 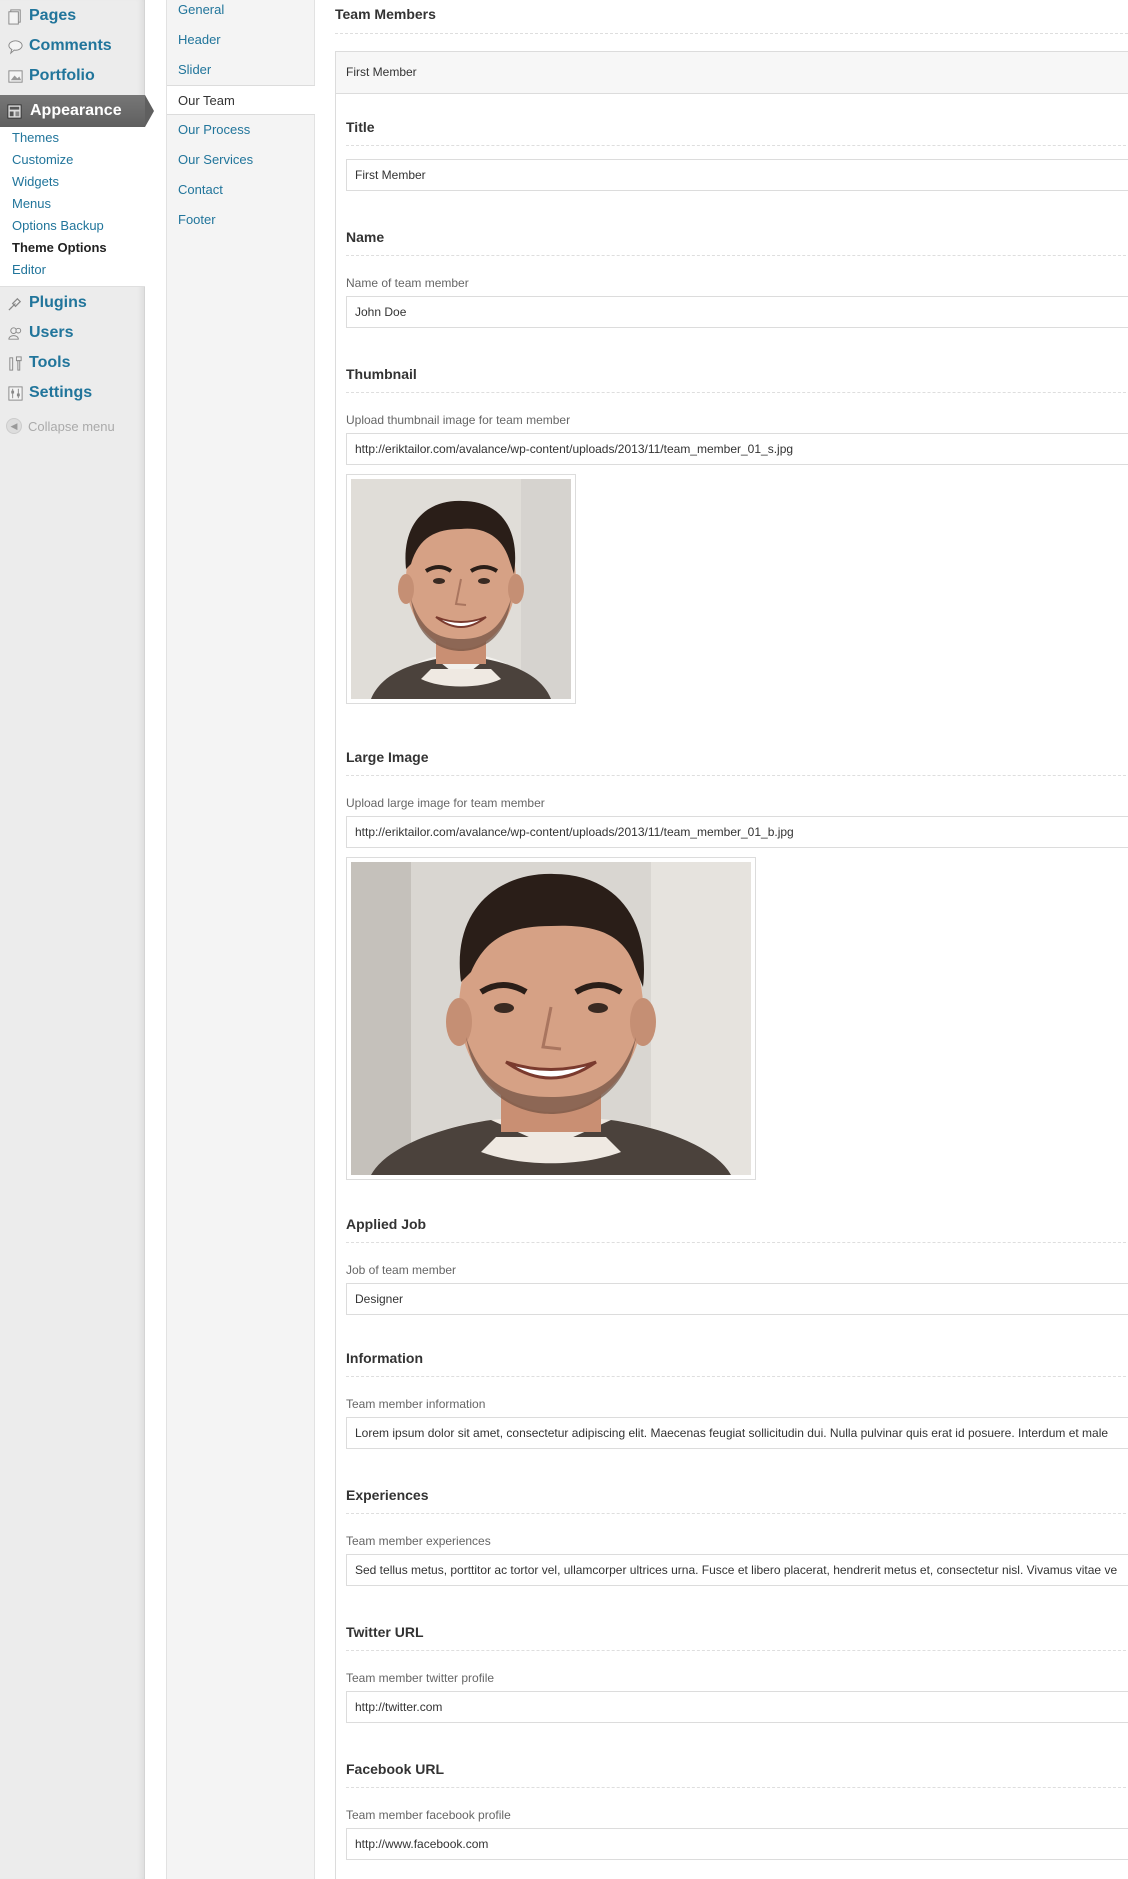 What do you see at coordinates (381, 374) in the screenshot?
I see `field-thumbnail-heading: Thumbnail` at bounding box center [381, 374].